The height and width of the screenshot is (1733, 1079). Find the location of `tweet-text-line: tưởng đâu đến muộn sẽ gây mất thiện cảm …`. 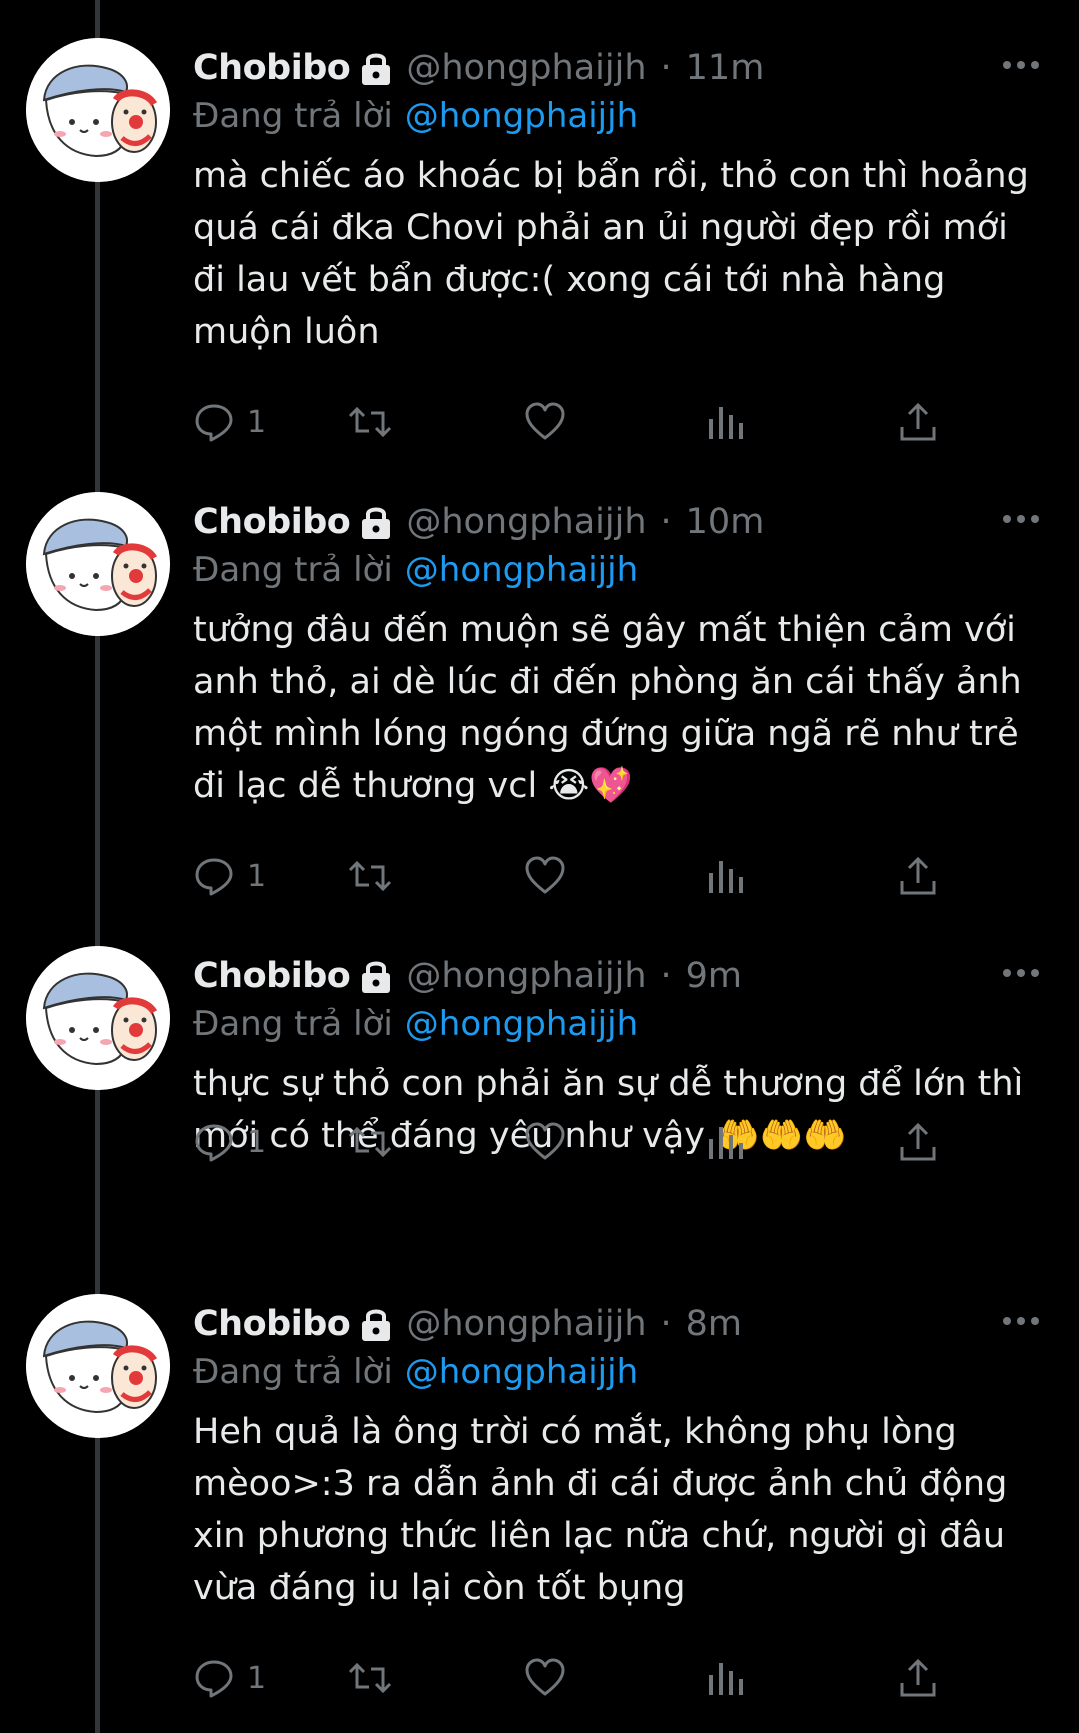

tweet-text-line: tưởng đâu đến muộn sẽ gây mất thiện cảm … is located at coordinates (604, 630).